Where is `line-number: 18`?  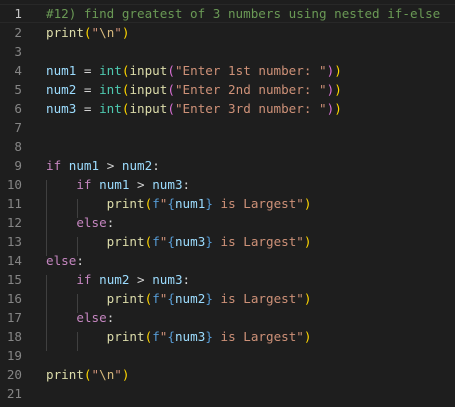
line-number: 18 is located at coordinates (14, 336).